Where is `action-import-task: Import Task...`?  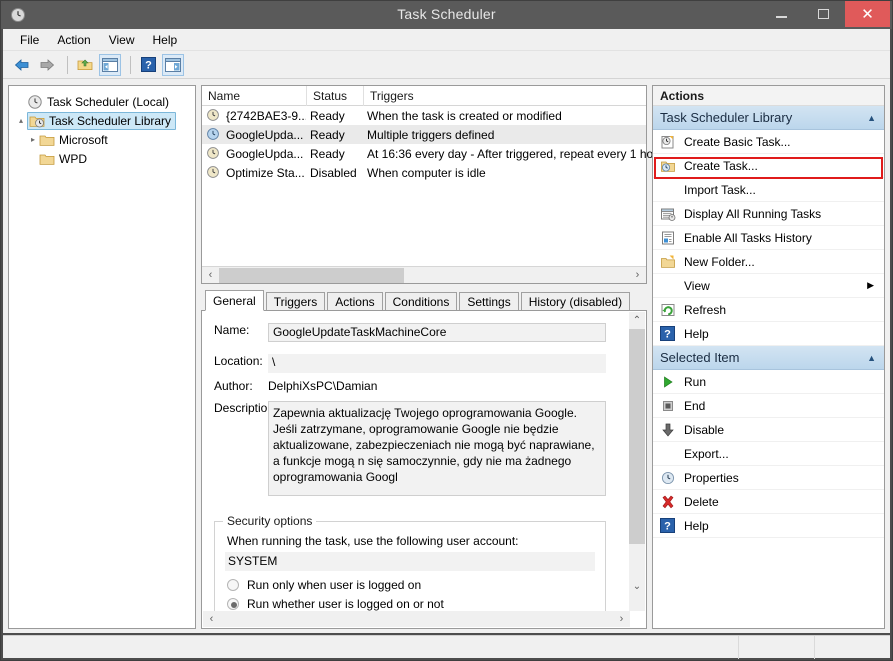
action-import-task: Import Task... is located at coordinates (768, 190).